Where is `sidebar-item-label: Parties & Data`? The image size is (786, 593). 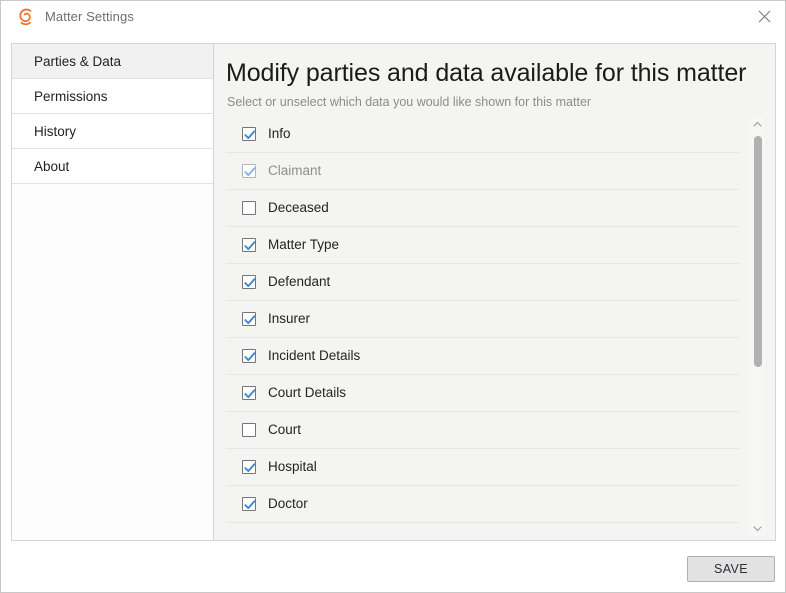
sidebar-item-label: Parties & Data is located at coordinates (78, 61).